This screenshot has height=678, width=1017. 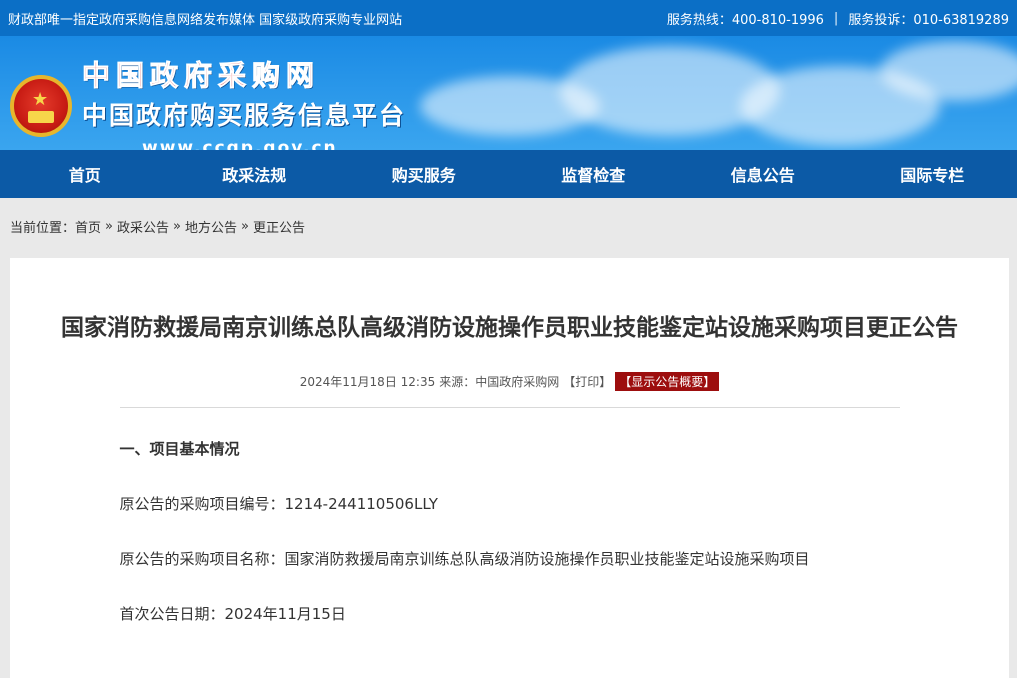 What do you see at coordinates (42, 226) in the screenshot?
I see `breadcrumb-prefix: 当前位置：` at bounding box center [42, 226].